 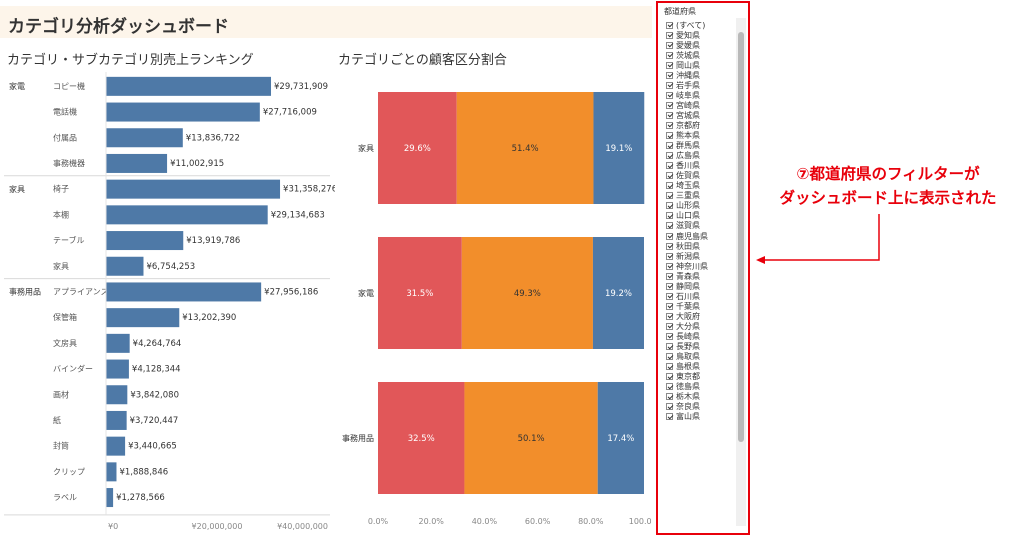 I want to click on segment-value-label: 29.6%, so click(x=417, y=149).